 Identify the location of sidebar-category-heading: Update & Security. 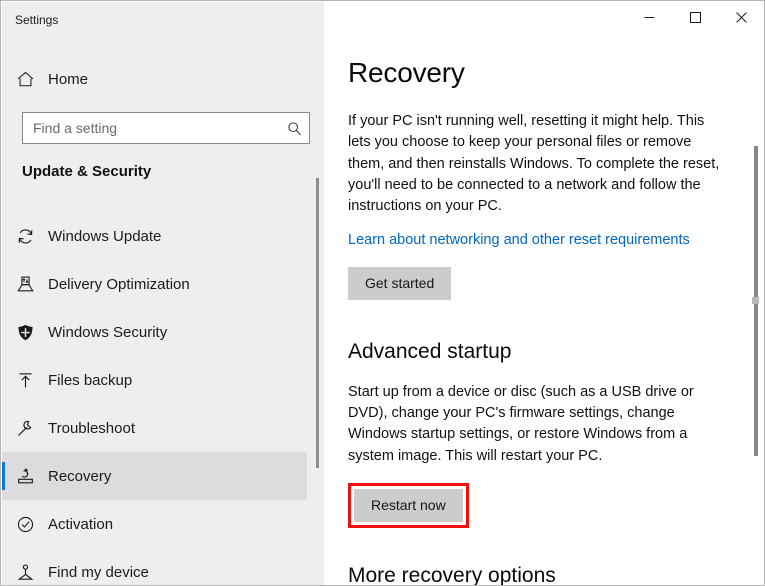
(87, 171).